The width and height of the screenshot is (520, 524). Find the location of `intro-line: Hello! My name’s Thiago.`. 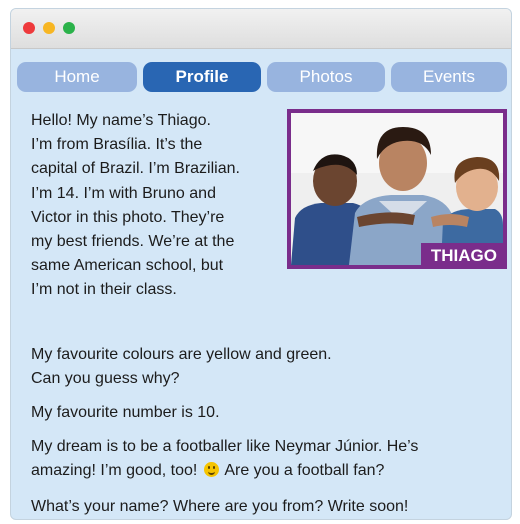

intro-line: Hello! My name’s Thiago. is located at coordinates (121, 120).